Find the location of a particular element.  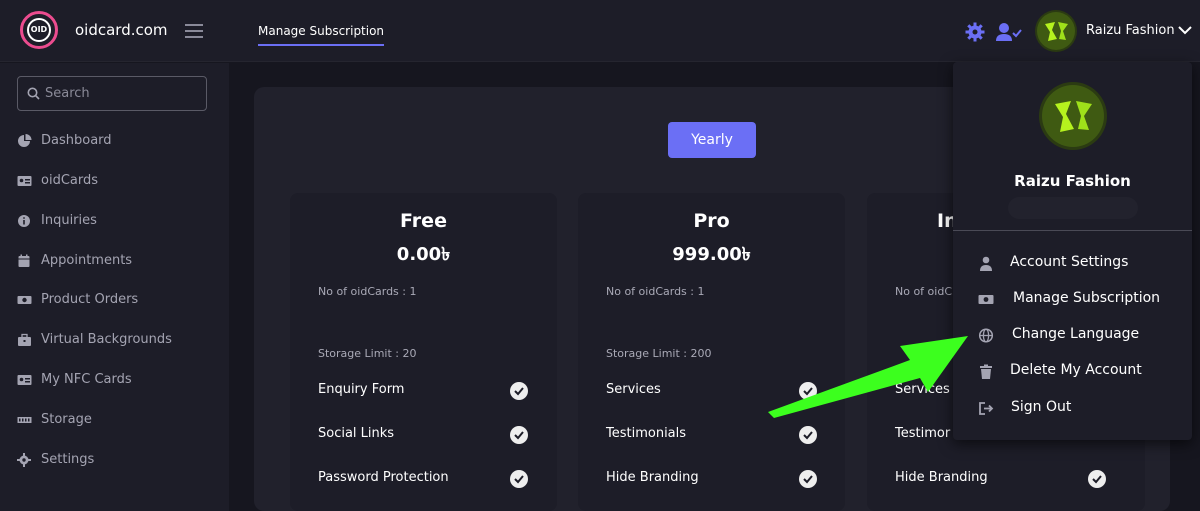

sidebar-item-virtual-backgrounds: Virtual Backgrounds is located at coordinates (117, 341).